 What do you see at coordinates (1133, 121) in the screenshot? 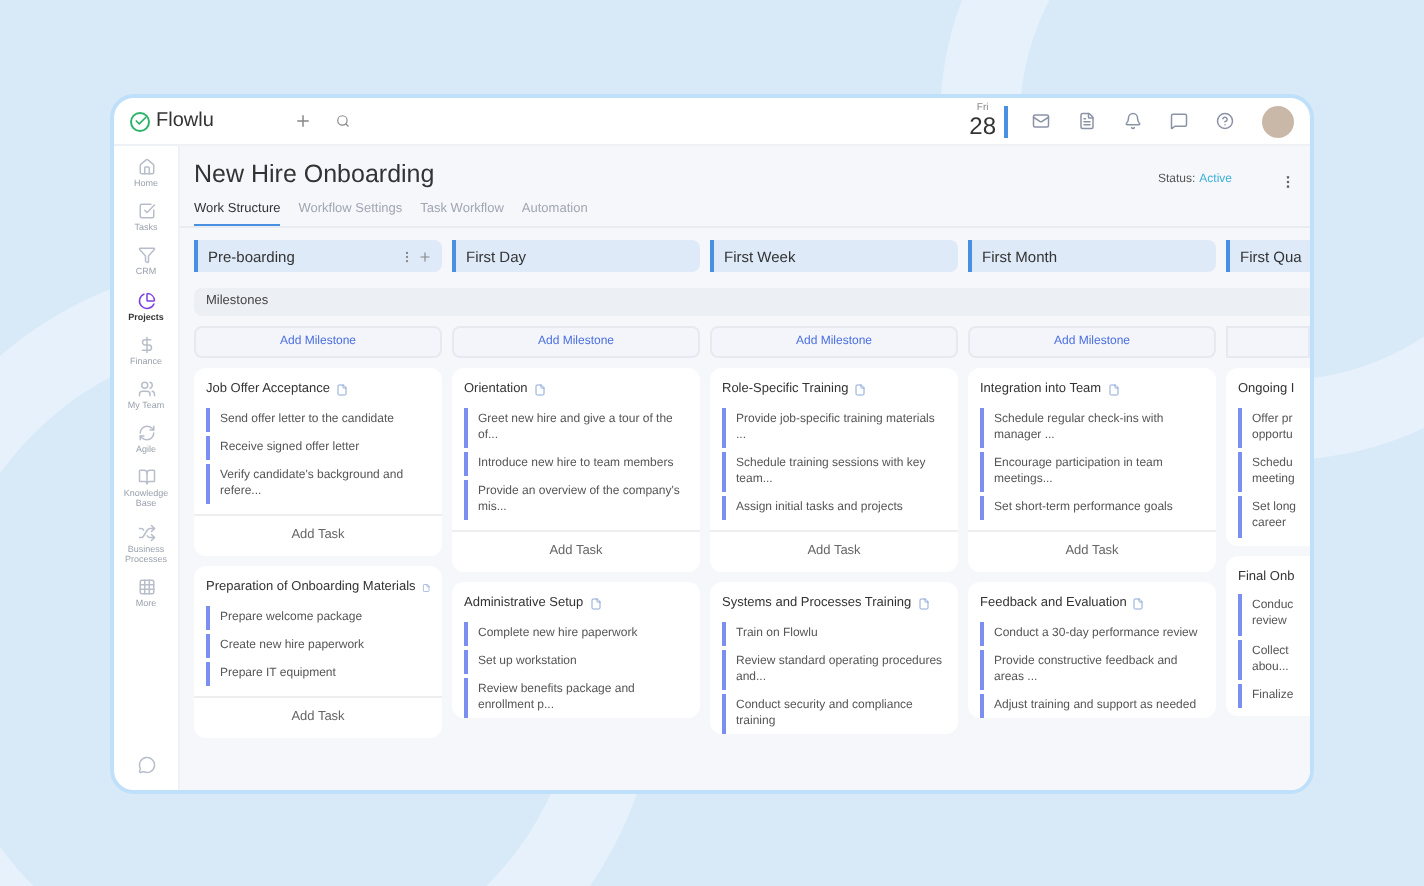
I see `bell-icon` at bounding box center [1133, 121].